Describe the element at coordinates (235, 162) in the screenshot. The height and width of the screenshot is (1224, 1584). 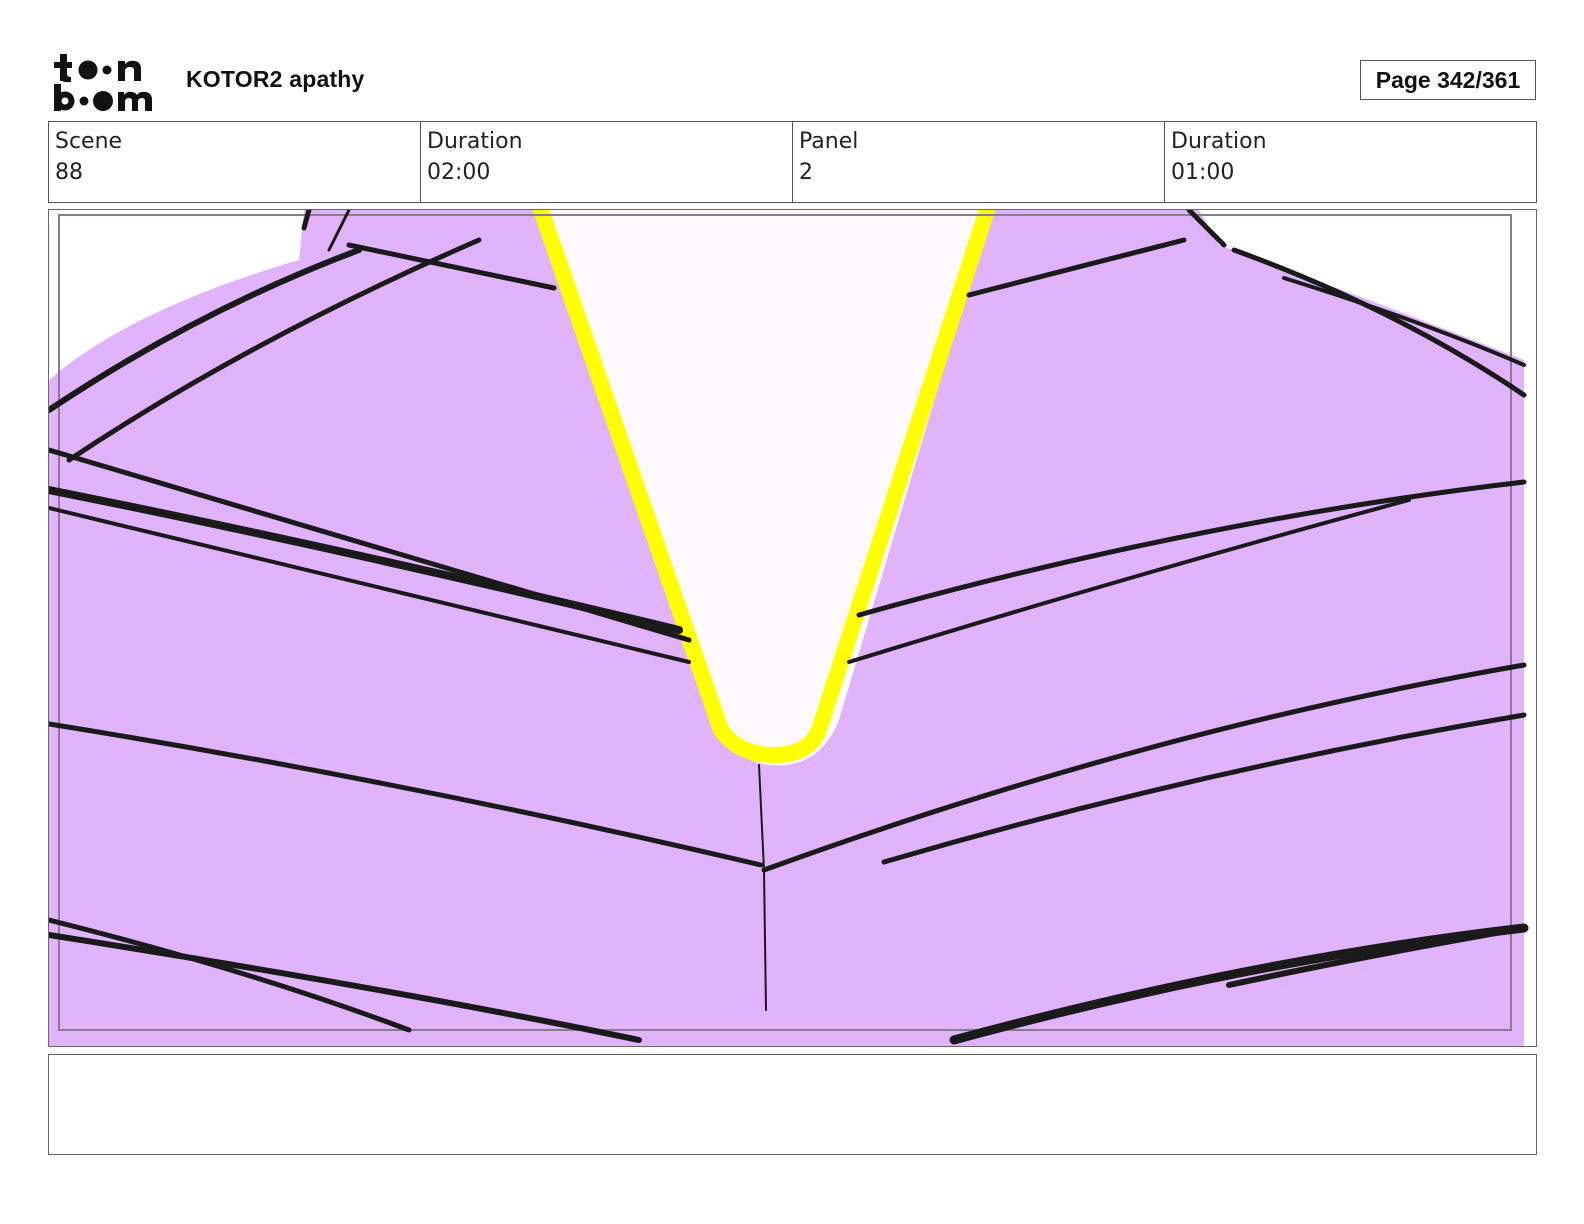
I see `scene-cell: Scene 88` at that location.